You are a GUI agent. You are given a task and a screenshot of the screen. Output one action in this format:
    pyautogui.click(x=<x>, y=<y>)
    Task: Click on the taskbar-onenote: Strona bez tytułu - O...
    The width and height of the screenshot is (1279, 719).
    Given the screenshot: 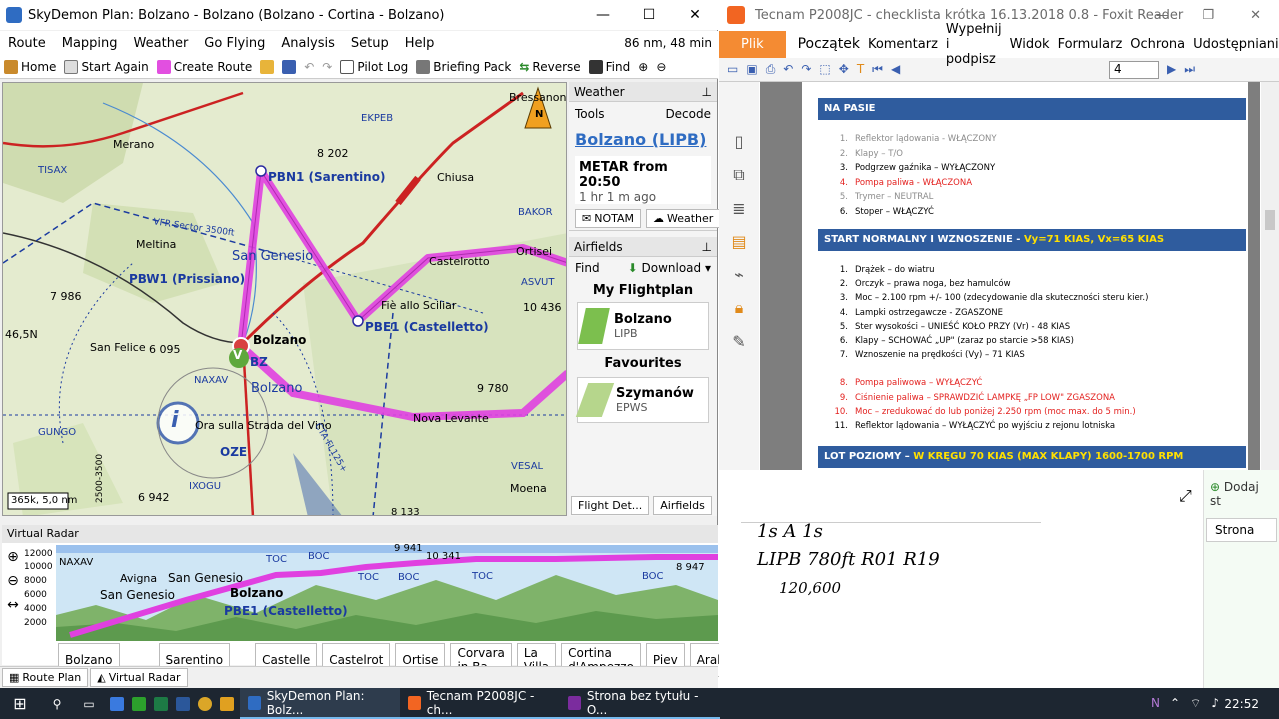 What is the action you would take?
    pyautogui.click(x=640, y=703)
    